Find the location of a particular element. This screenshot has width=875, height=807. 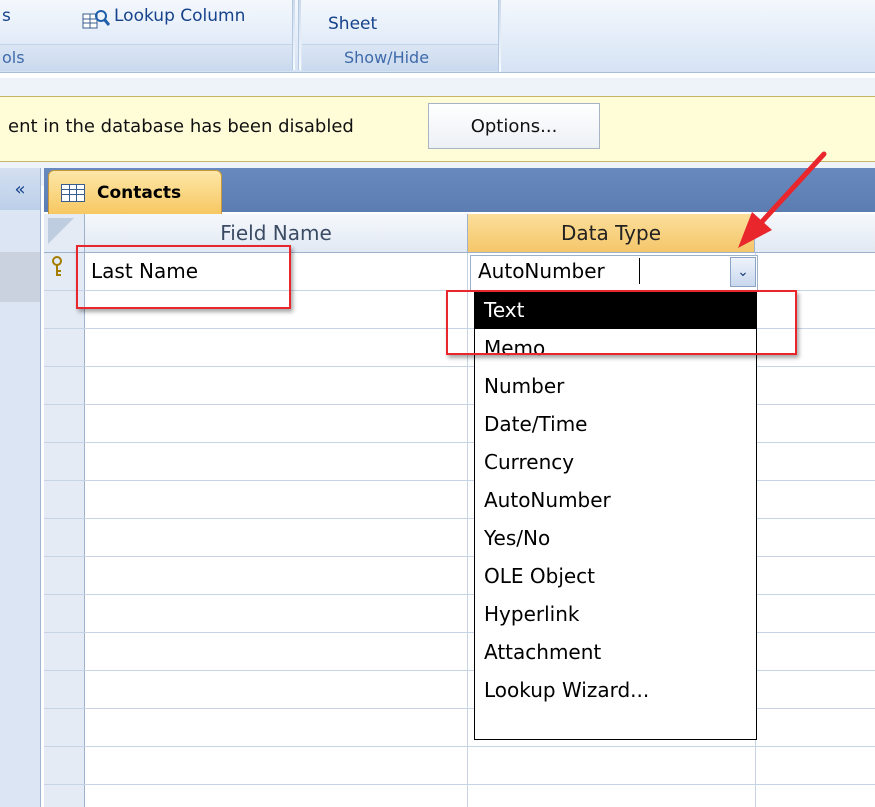

tab-contacts: Contacts is located at coordinates (135, 192).